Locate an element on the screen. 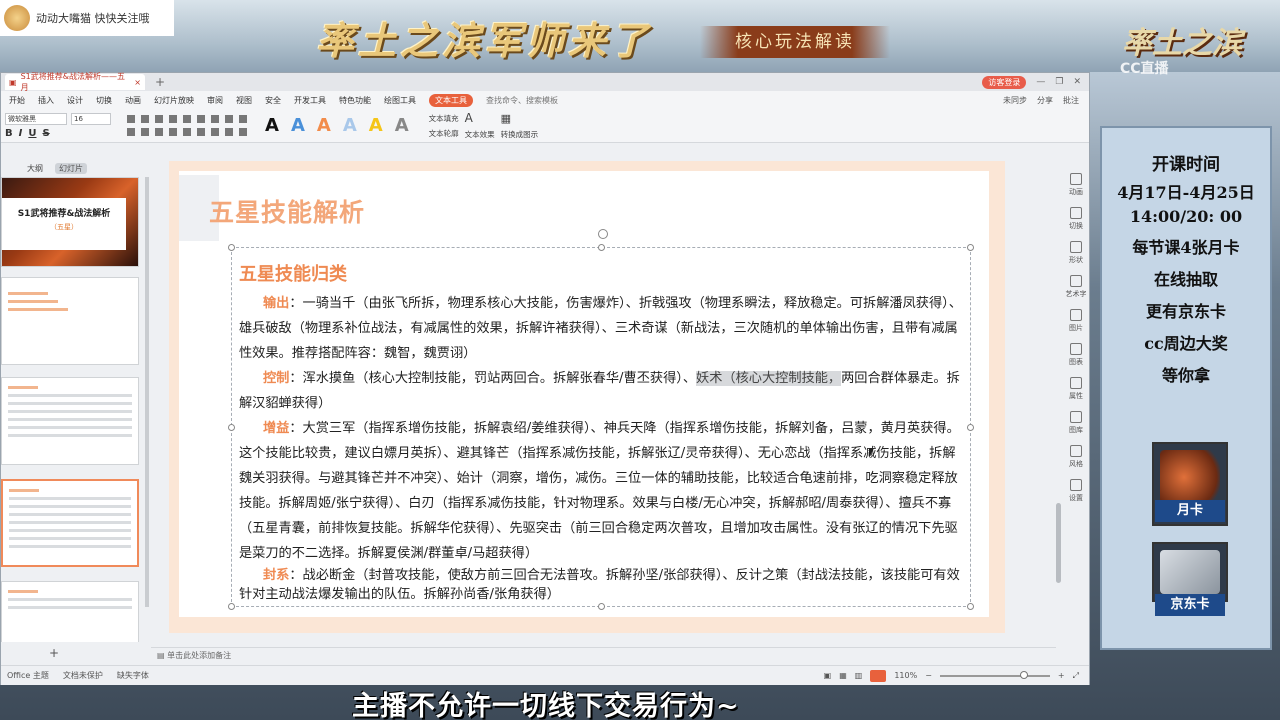 The image size is (1280, 720). menu-item: 视图 is located at coordinates (244, 100).